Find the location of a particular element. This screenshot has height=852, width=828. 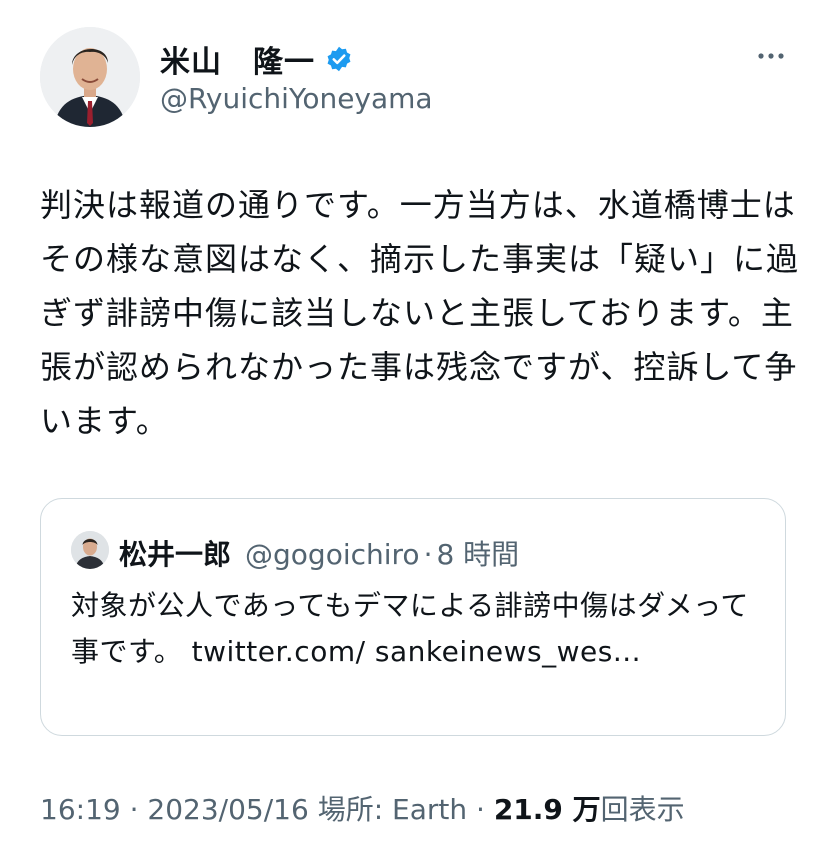

author-avatar is located at coordinates (90, 77).